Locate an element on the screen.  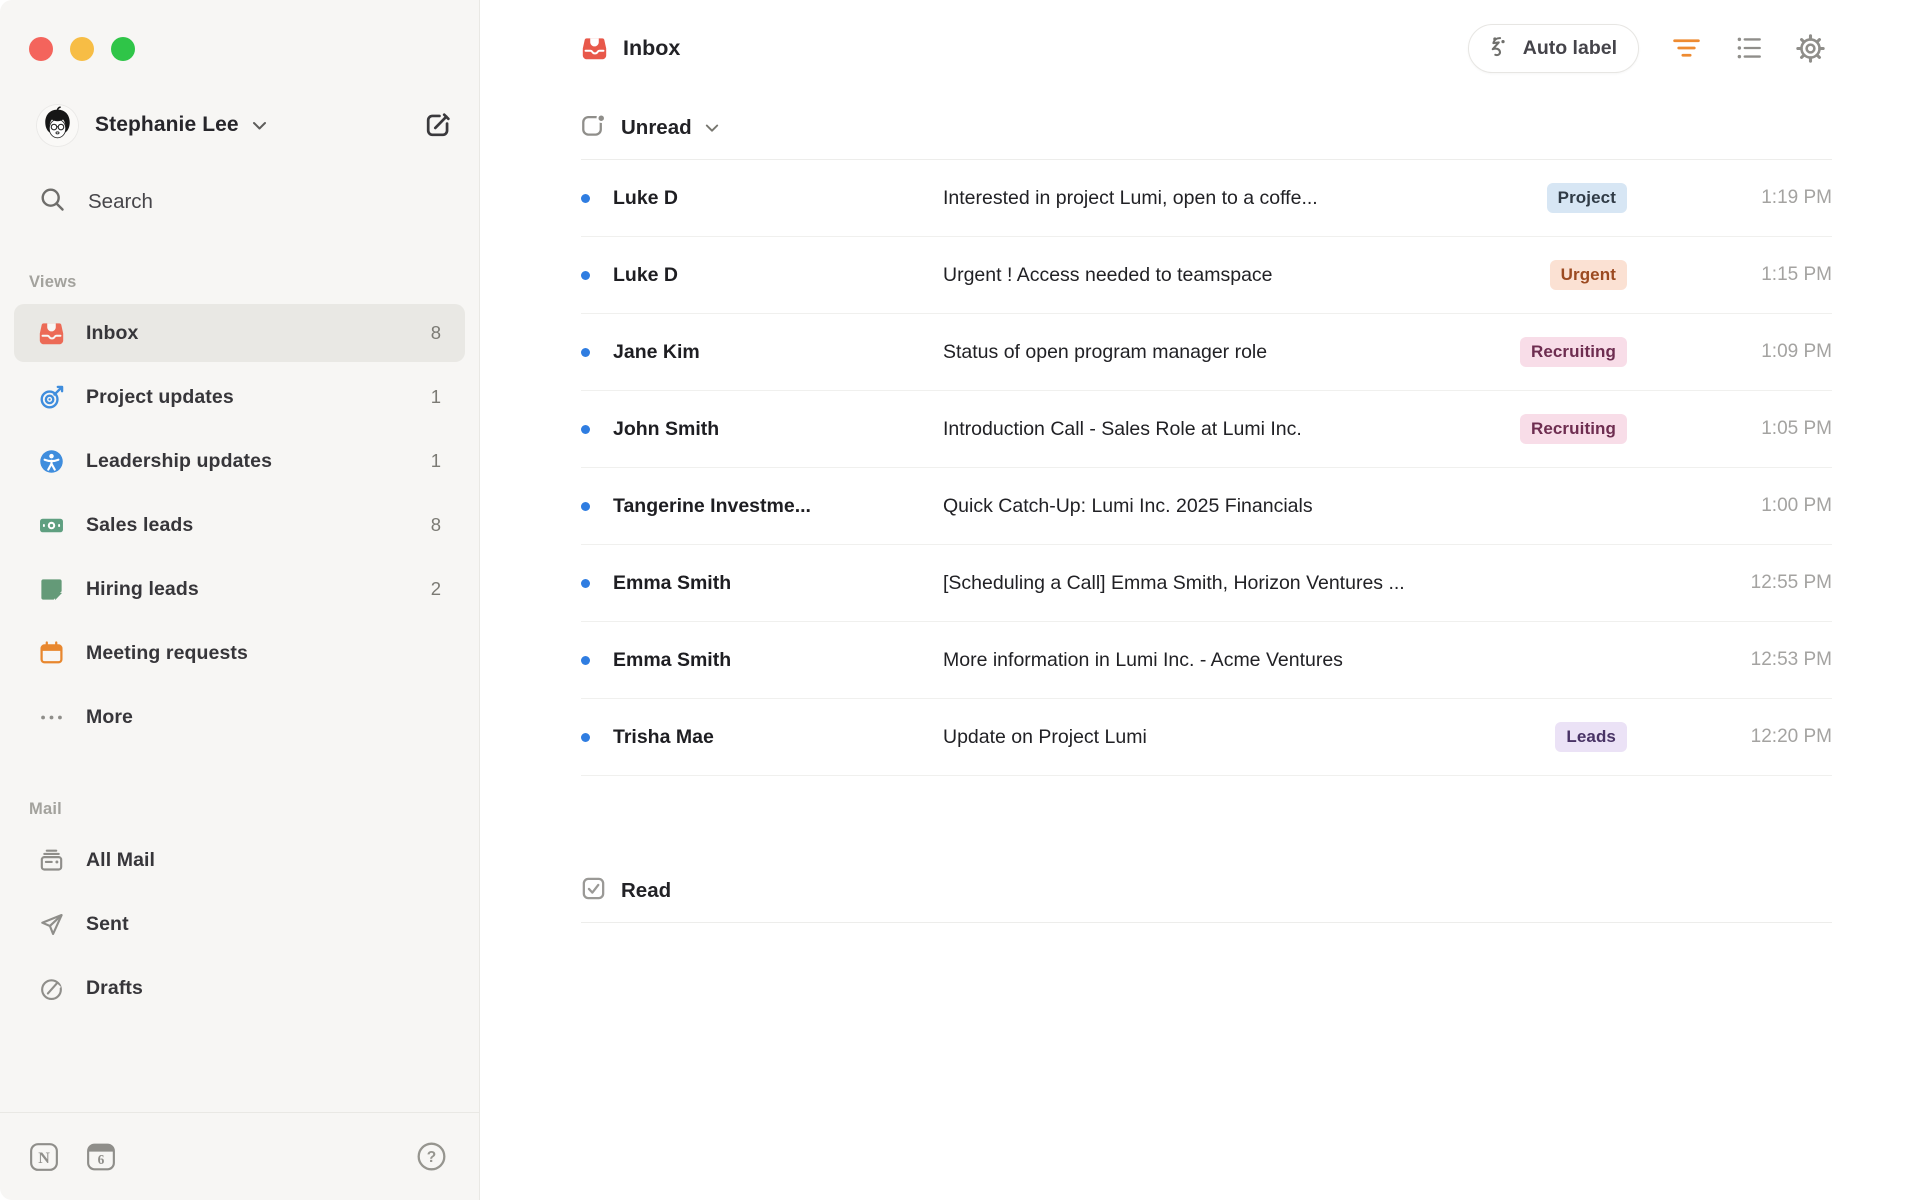
read-group-label: Read is located at coordinates (646, 890).